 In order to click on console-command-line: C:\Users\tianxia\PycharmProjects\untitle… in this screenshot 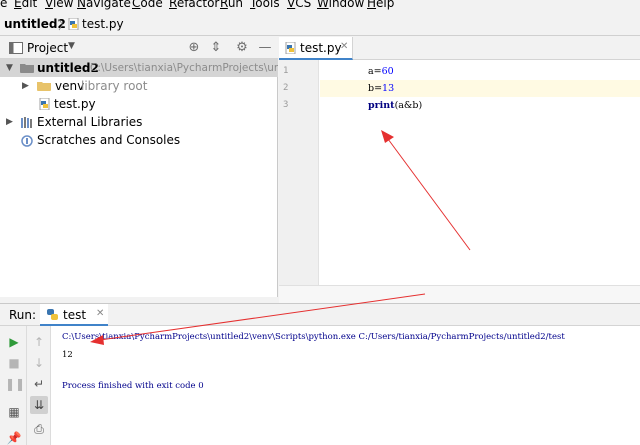, I will do `click(313, 337)`.